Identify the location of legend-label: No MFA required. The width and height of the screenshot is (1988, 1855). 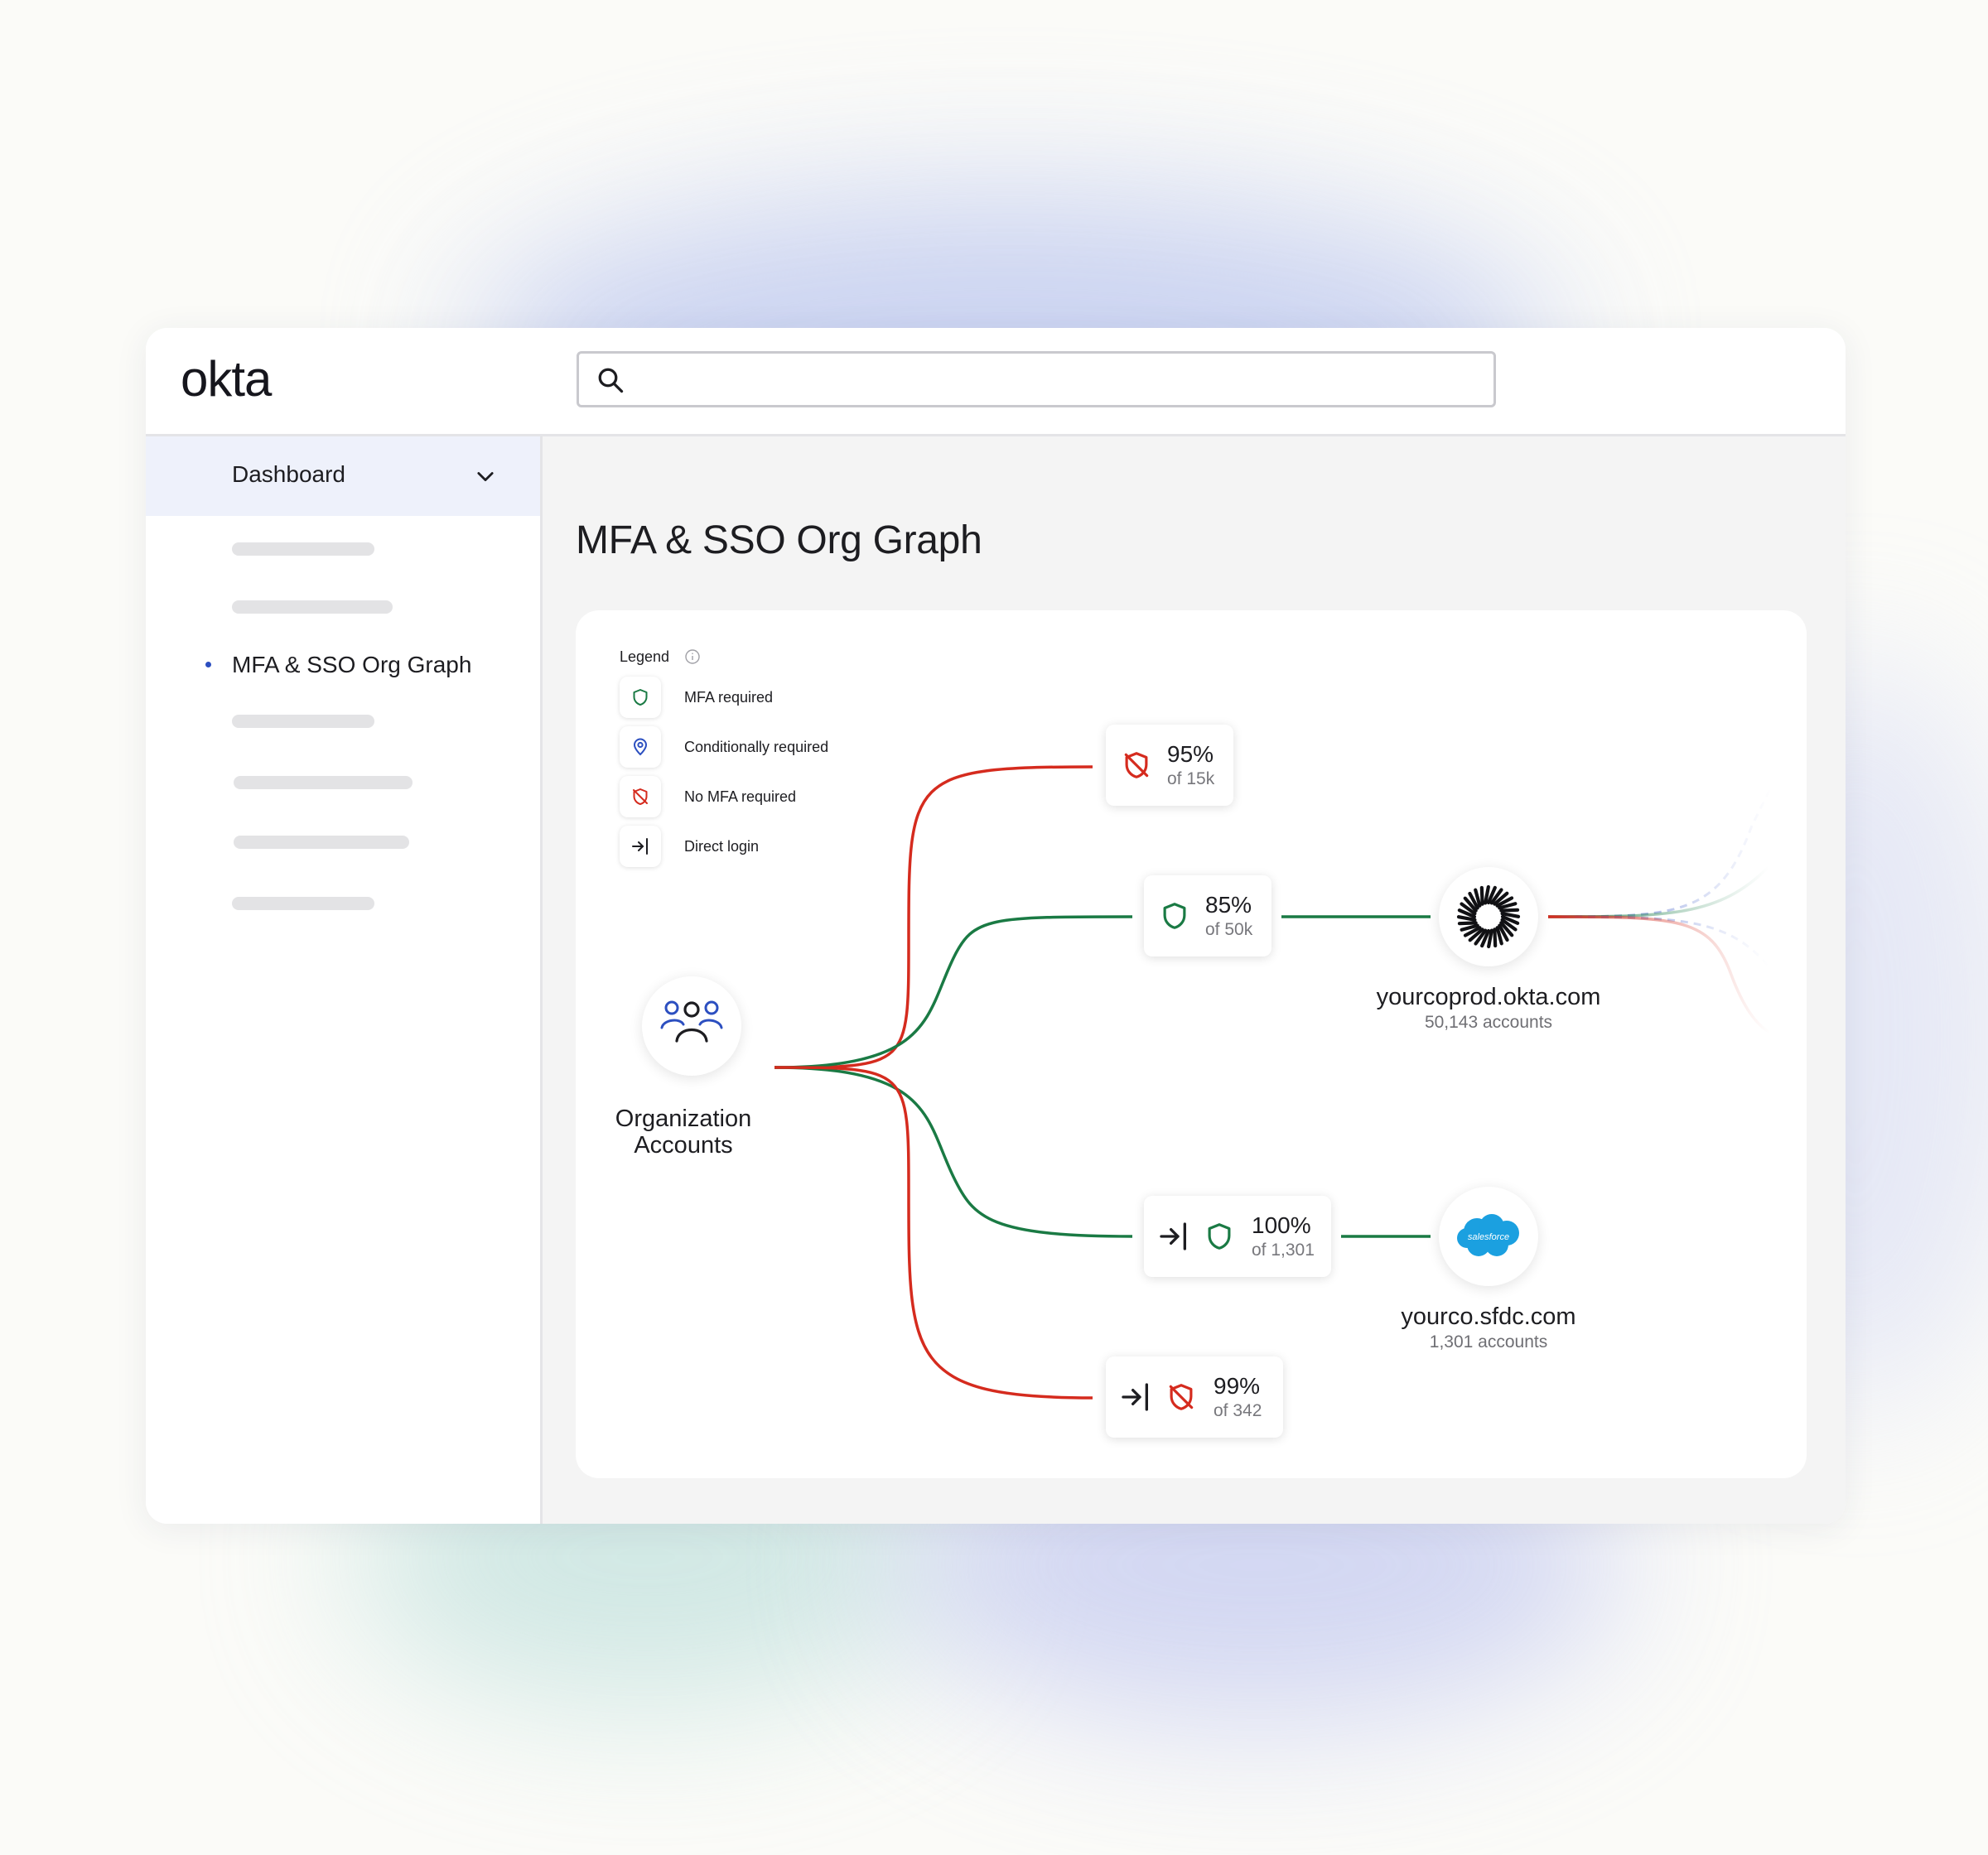
(740, 796).